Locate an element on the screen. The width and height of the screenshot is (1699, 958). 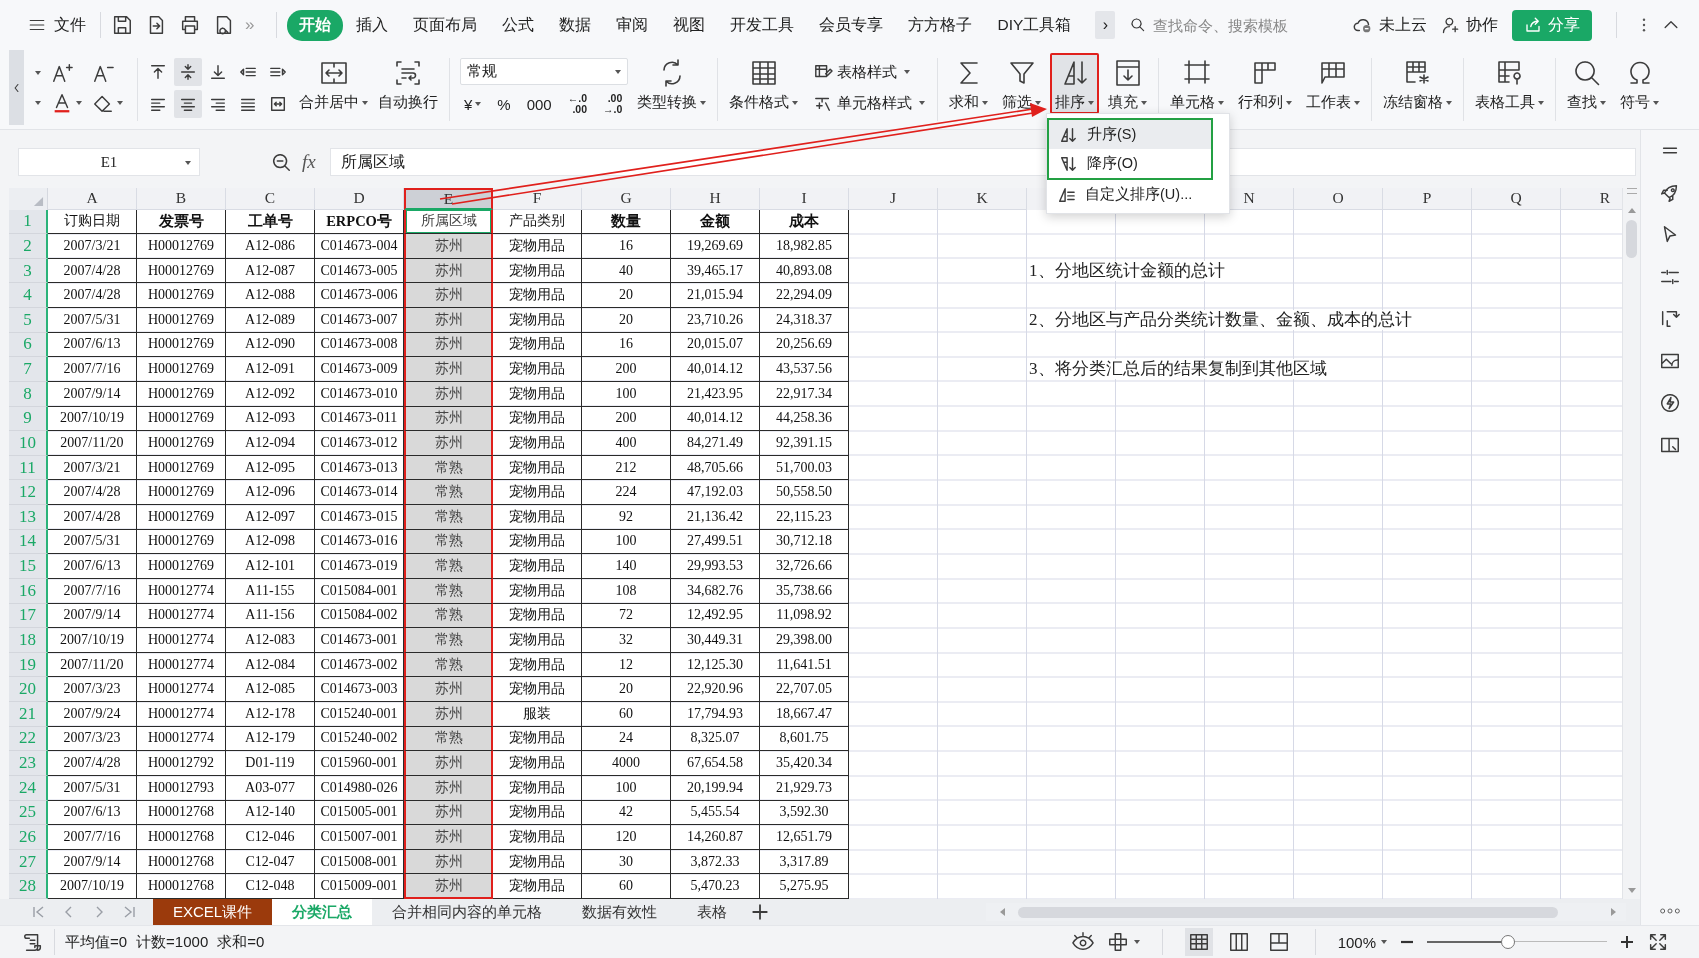
search-field: 查找命令、搜索模板 is located at coordinates (1214, 25).